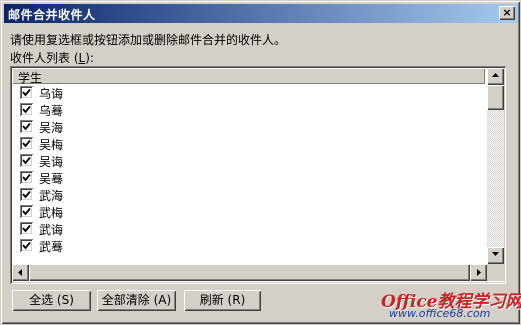  I want to click on close-icon: ×, so click(507, 12).